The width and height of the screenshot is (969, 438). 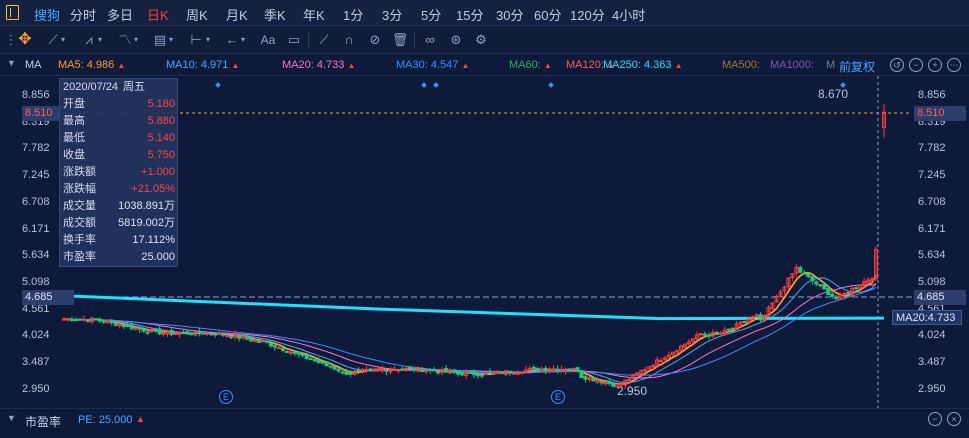 What do you see at coordinates (83, 14) in the screenshot?
I see `tab-timeshare: 分时` at bounding box center [83, 14].